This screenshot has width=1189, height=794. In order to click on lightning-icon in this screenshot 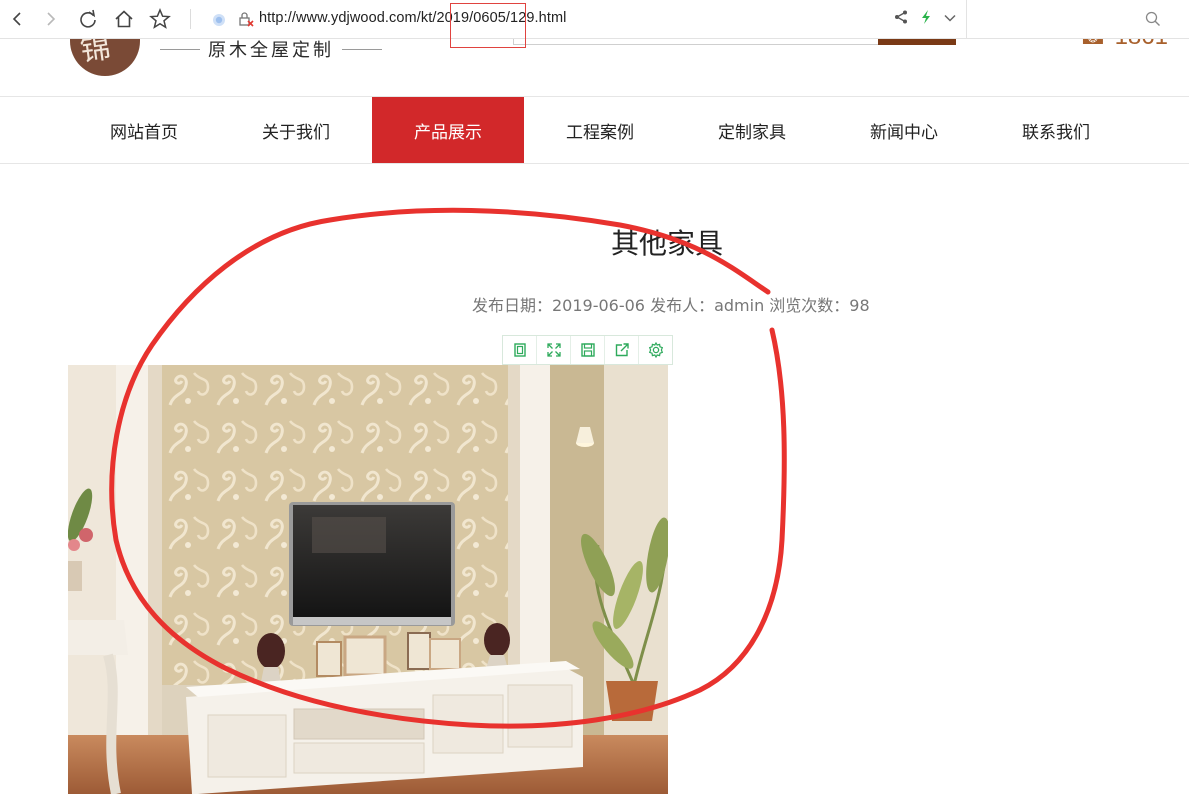, I will do `click(926, 19)`.